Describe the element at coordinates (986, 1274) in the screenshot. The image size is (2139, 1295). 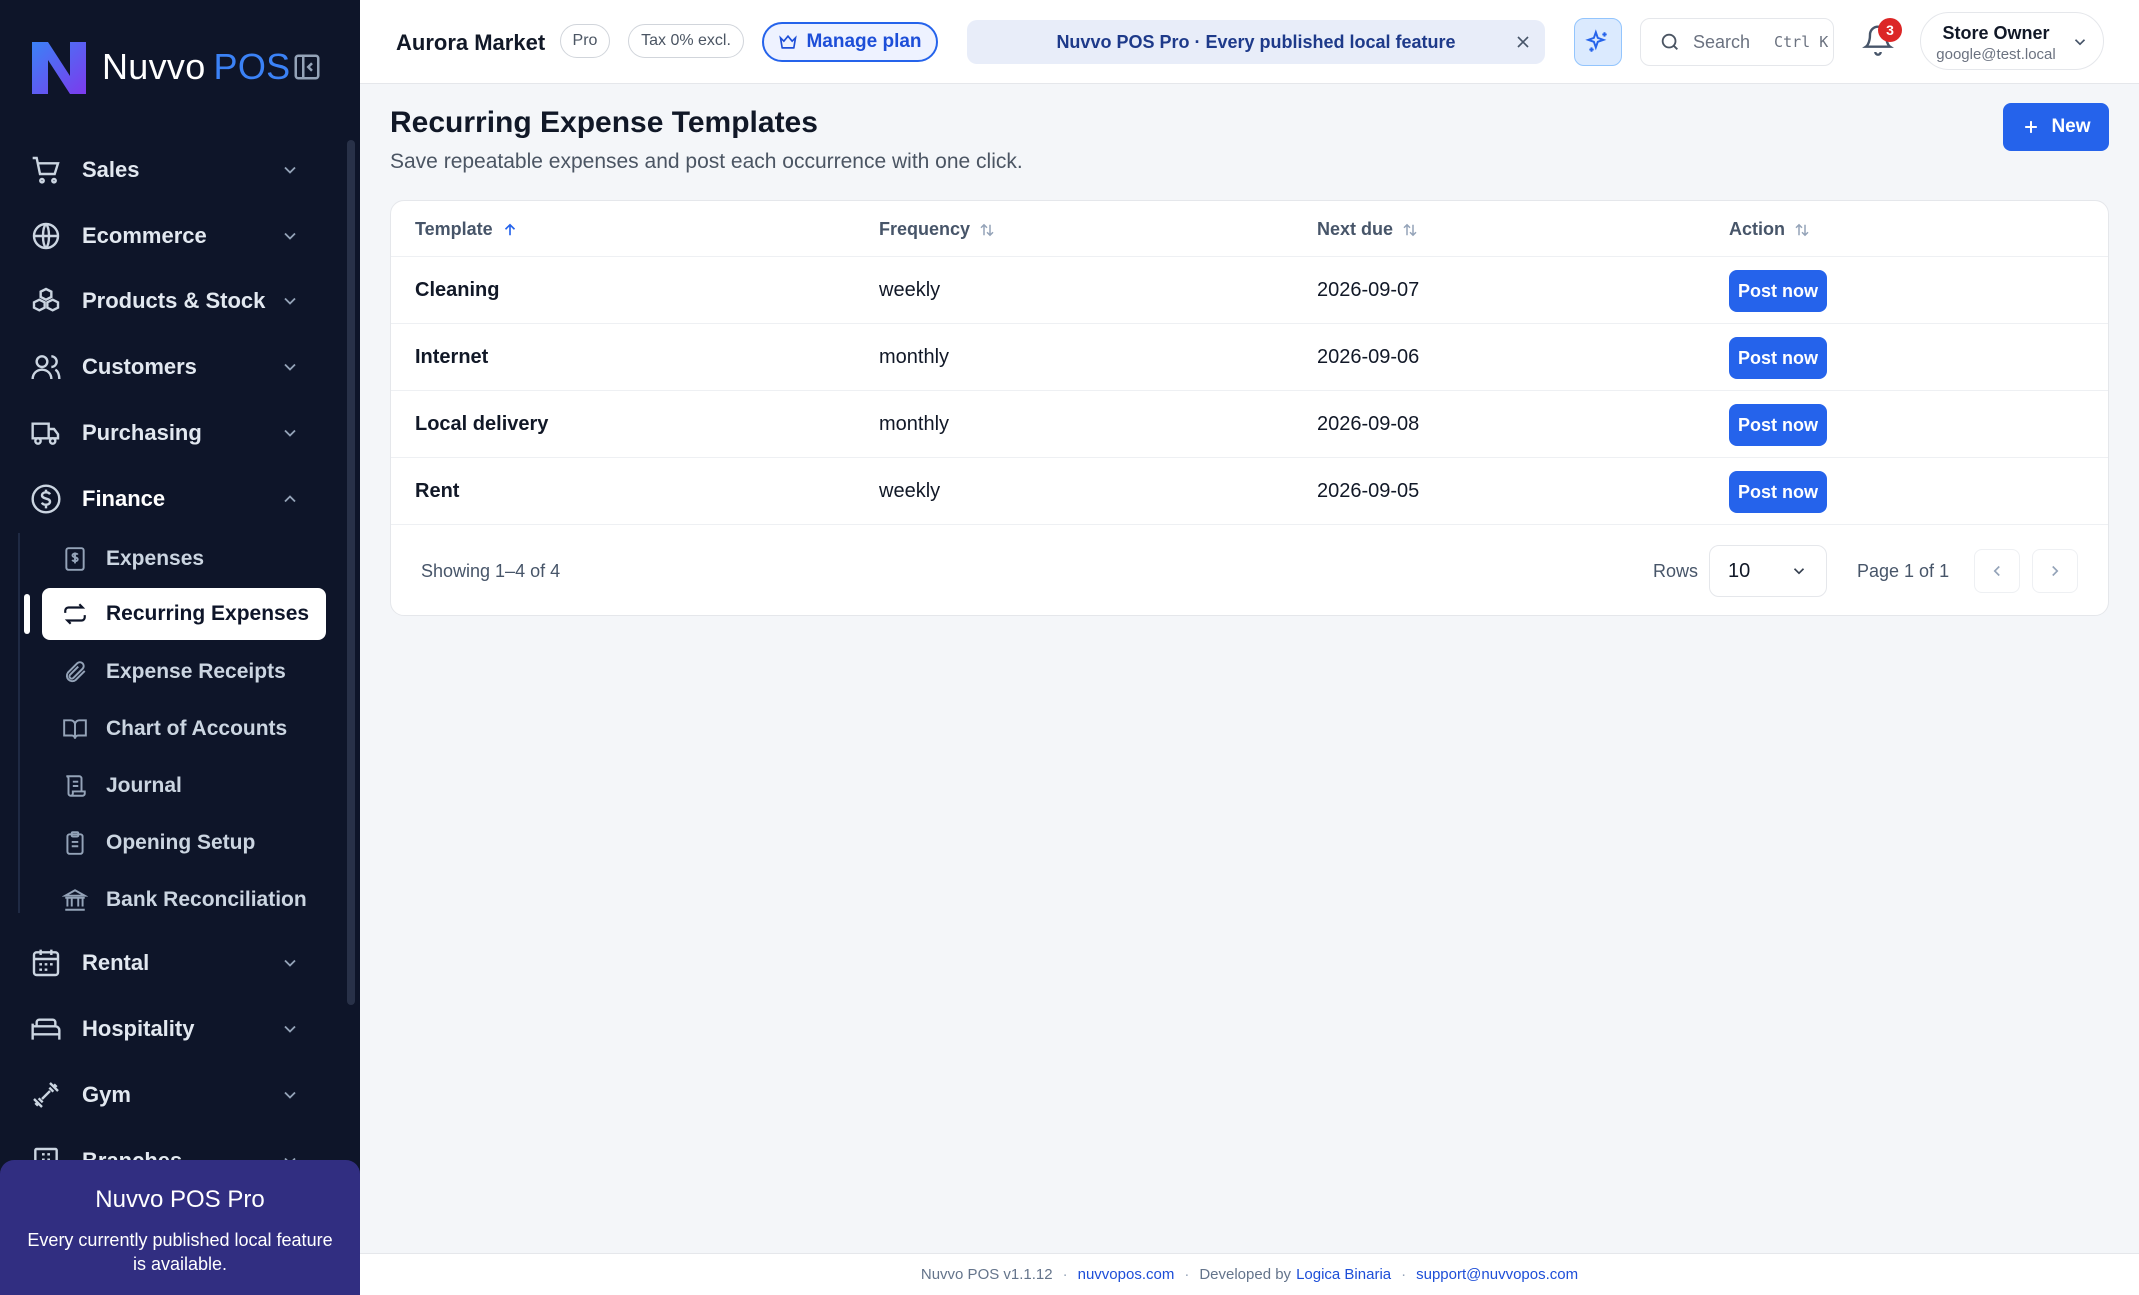
I see `app-version: Nuvvo POS v1.1.12` at that location.